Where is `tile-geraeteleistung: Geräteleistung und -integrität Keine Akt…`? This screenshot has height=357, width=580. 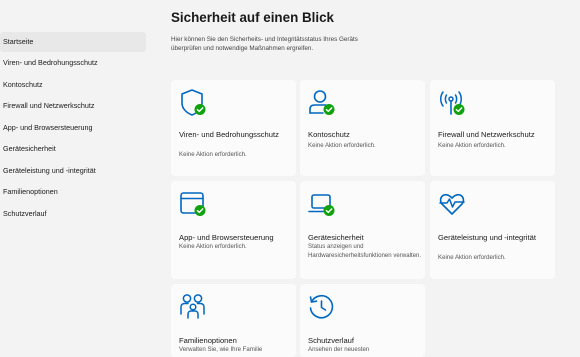
tile-geraeteleistung: Geräteleistung und -integrität Keine Akt… is located at coordinates (492, 230).